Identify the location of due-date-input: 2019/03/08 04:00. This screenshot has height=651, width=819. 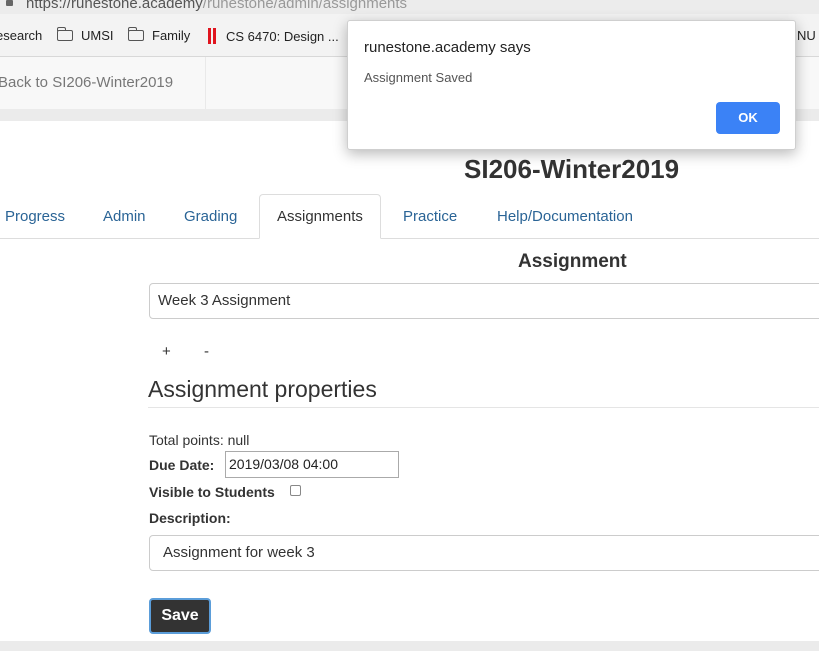
(312, 464).